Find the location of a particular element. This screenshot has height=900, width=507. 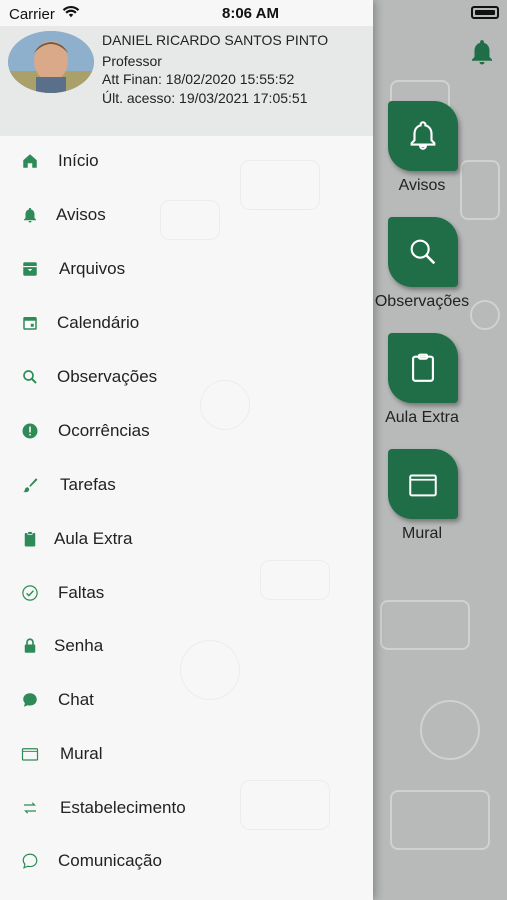

menu-item-aula-extra: Aula Extra is located at coordinates (186, 539).